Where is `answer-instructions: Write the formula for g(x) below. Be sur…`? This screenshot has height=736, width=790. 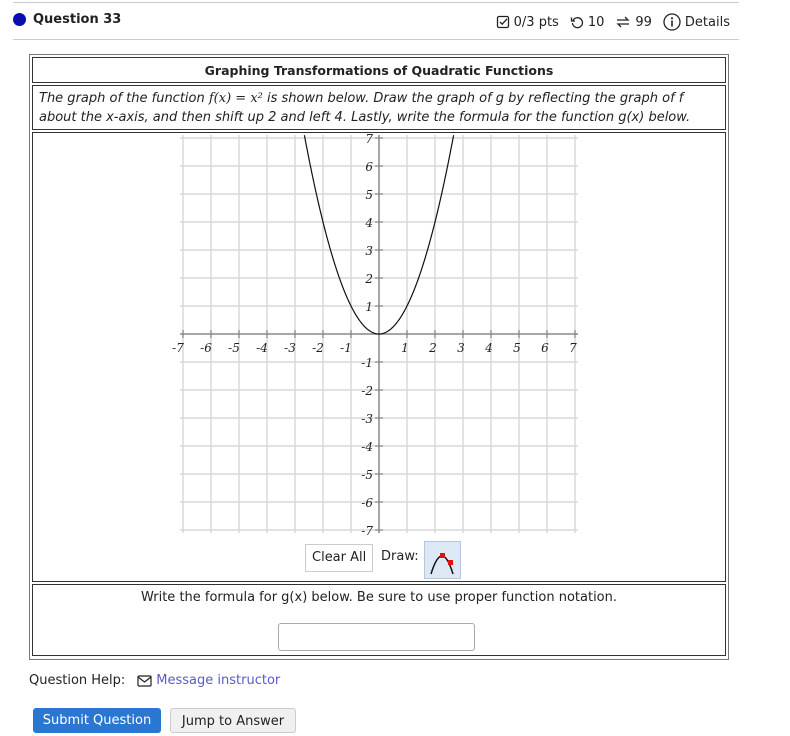
answer-instructions: Write the formula for g(x) below. Be sur… is located at coordinates (379, 597).